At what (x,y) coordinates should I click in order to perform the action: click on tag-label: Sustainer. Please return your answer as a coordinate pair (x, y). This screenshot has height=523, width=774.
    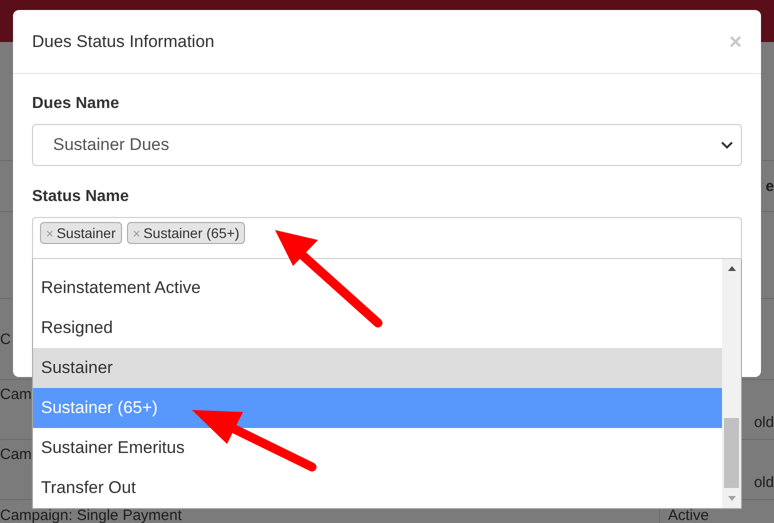
    Looking at the image, I should click on (86, 233).